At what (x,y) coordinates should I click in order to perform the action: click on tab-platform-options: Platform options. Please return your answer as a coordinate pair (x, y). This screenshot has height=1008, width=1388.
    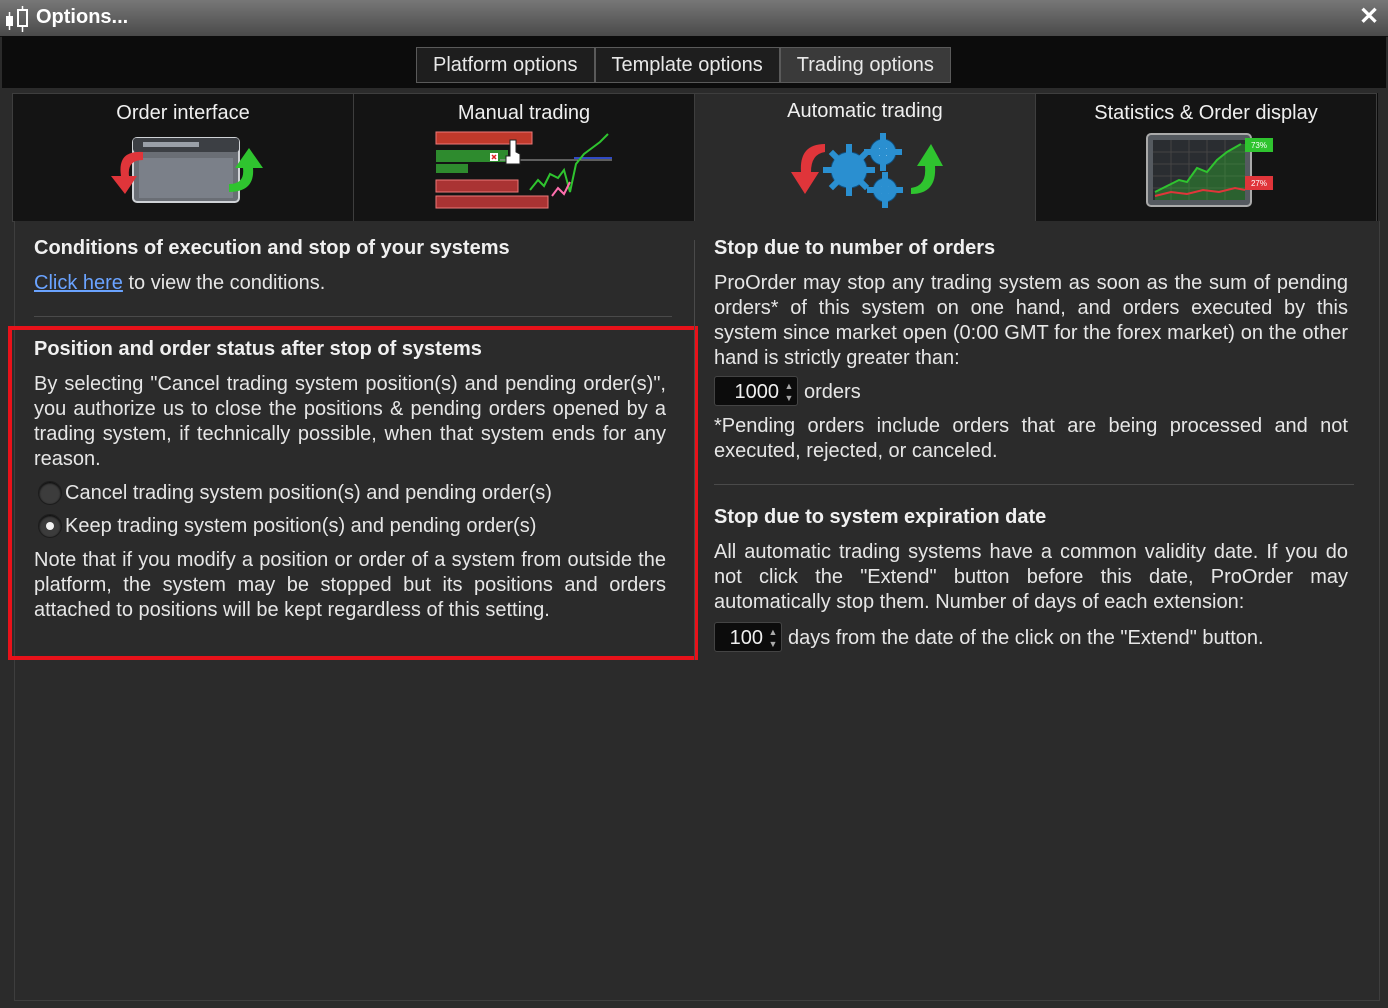
    Looking at the image, I should click on (505, 65).